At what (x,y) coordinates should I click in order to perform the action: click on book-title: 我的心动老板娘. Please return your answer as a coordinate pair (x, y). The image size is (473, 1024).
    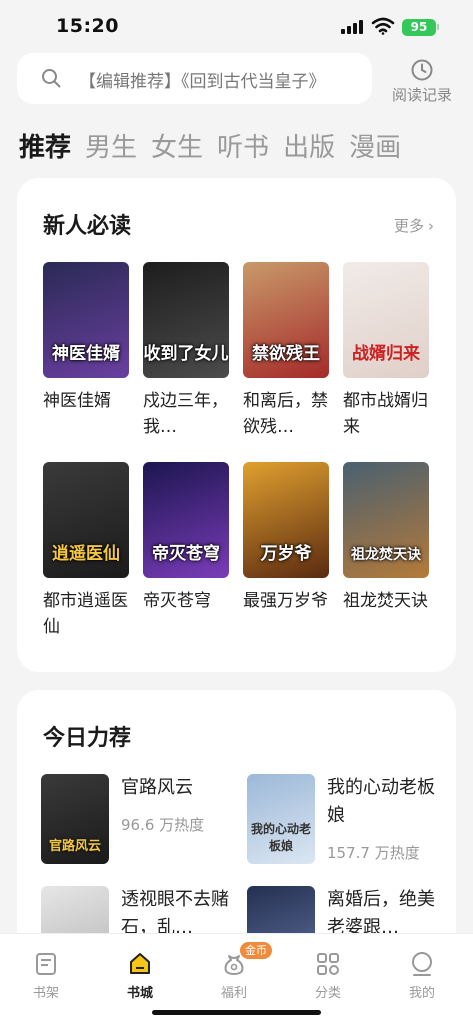
    Looking at the image, I should click on (381, 801).